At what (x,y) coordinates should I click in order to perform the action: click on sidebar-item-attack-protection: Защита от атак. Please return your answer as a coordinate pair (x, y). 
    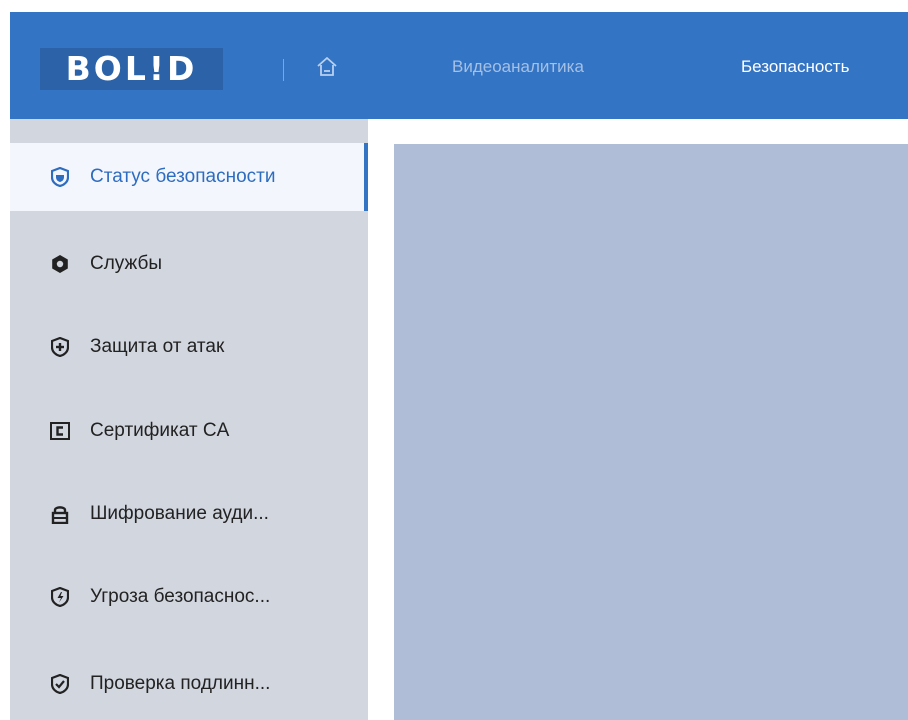
    Looking at the image, I should click on (187, 347).